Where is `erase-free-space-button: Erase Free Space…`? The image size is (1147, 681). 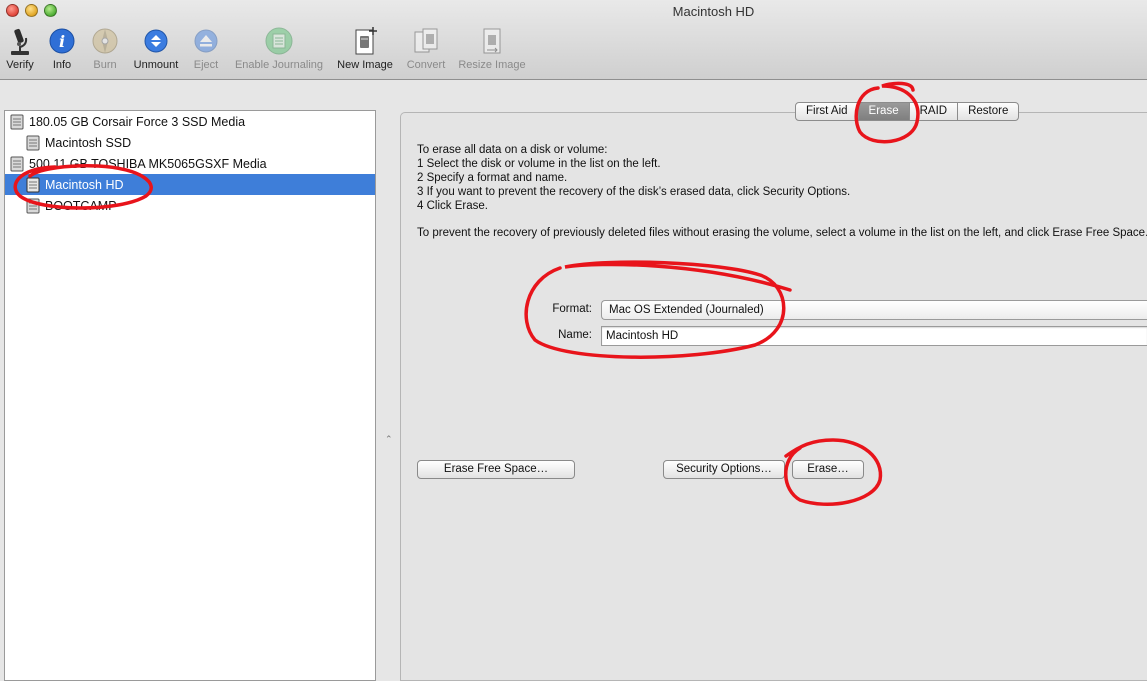 erase-free-space-button: Erase Free Space… is located at coordinates (496, 469).